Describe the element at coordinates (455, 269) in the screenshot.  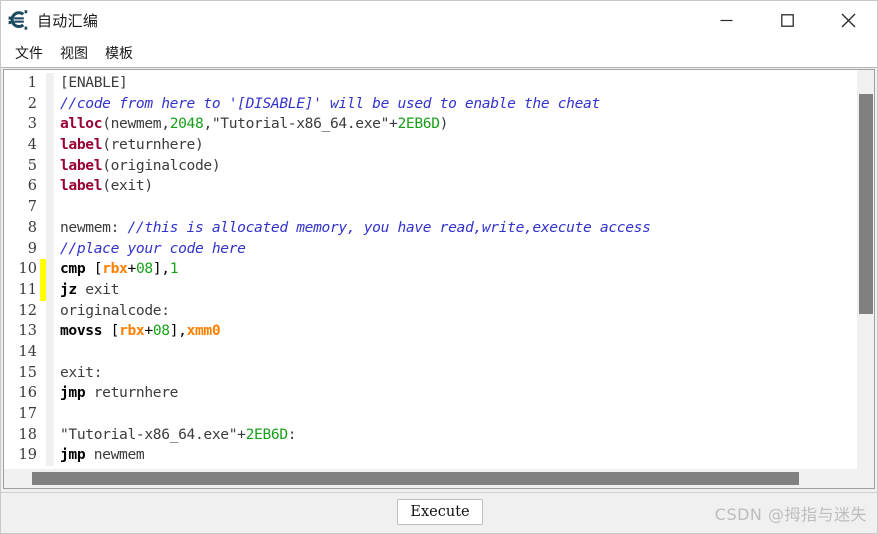
I see `code-line-text: cmp [rbx+08],1` at that location.